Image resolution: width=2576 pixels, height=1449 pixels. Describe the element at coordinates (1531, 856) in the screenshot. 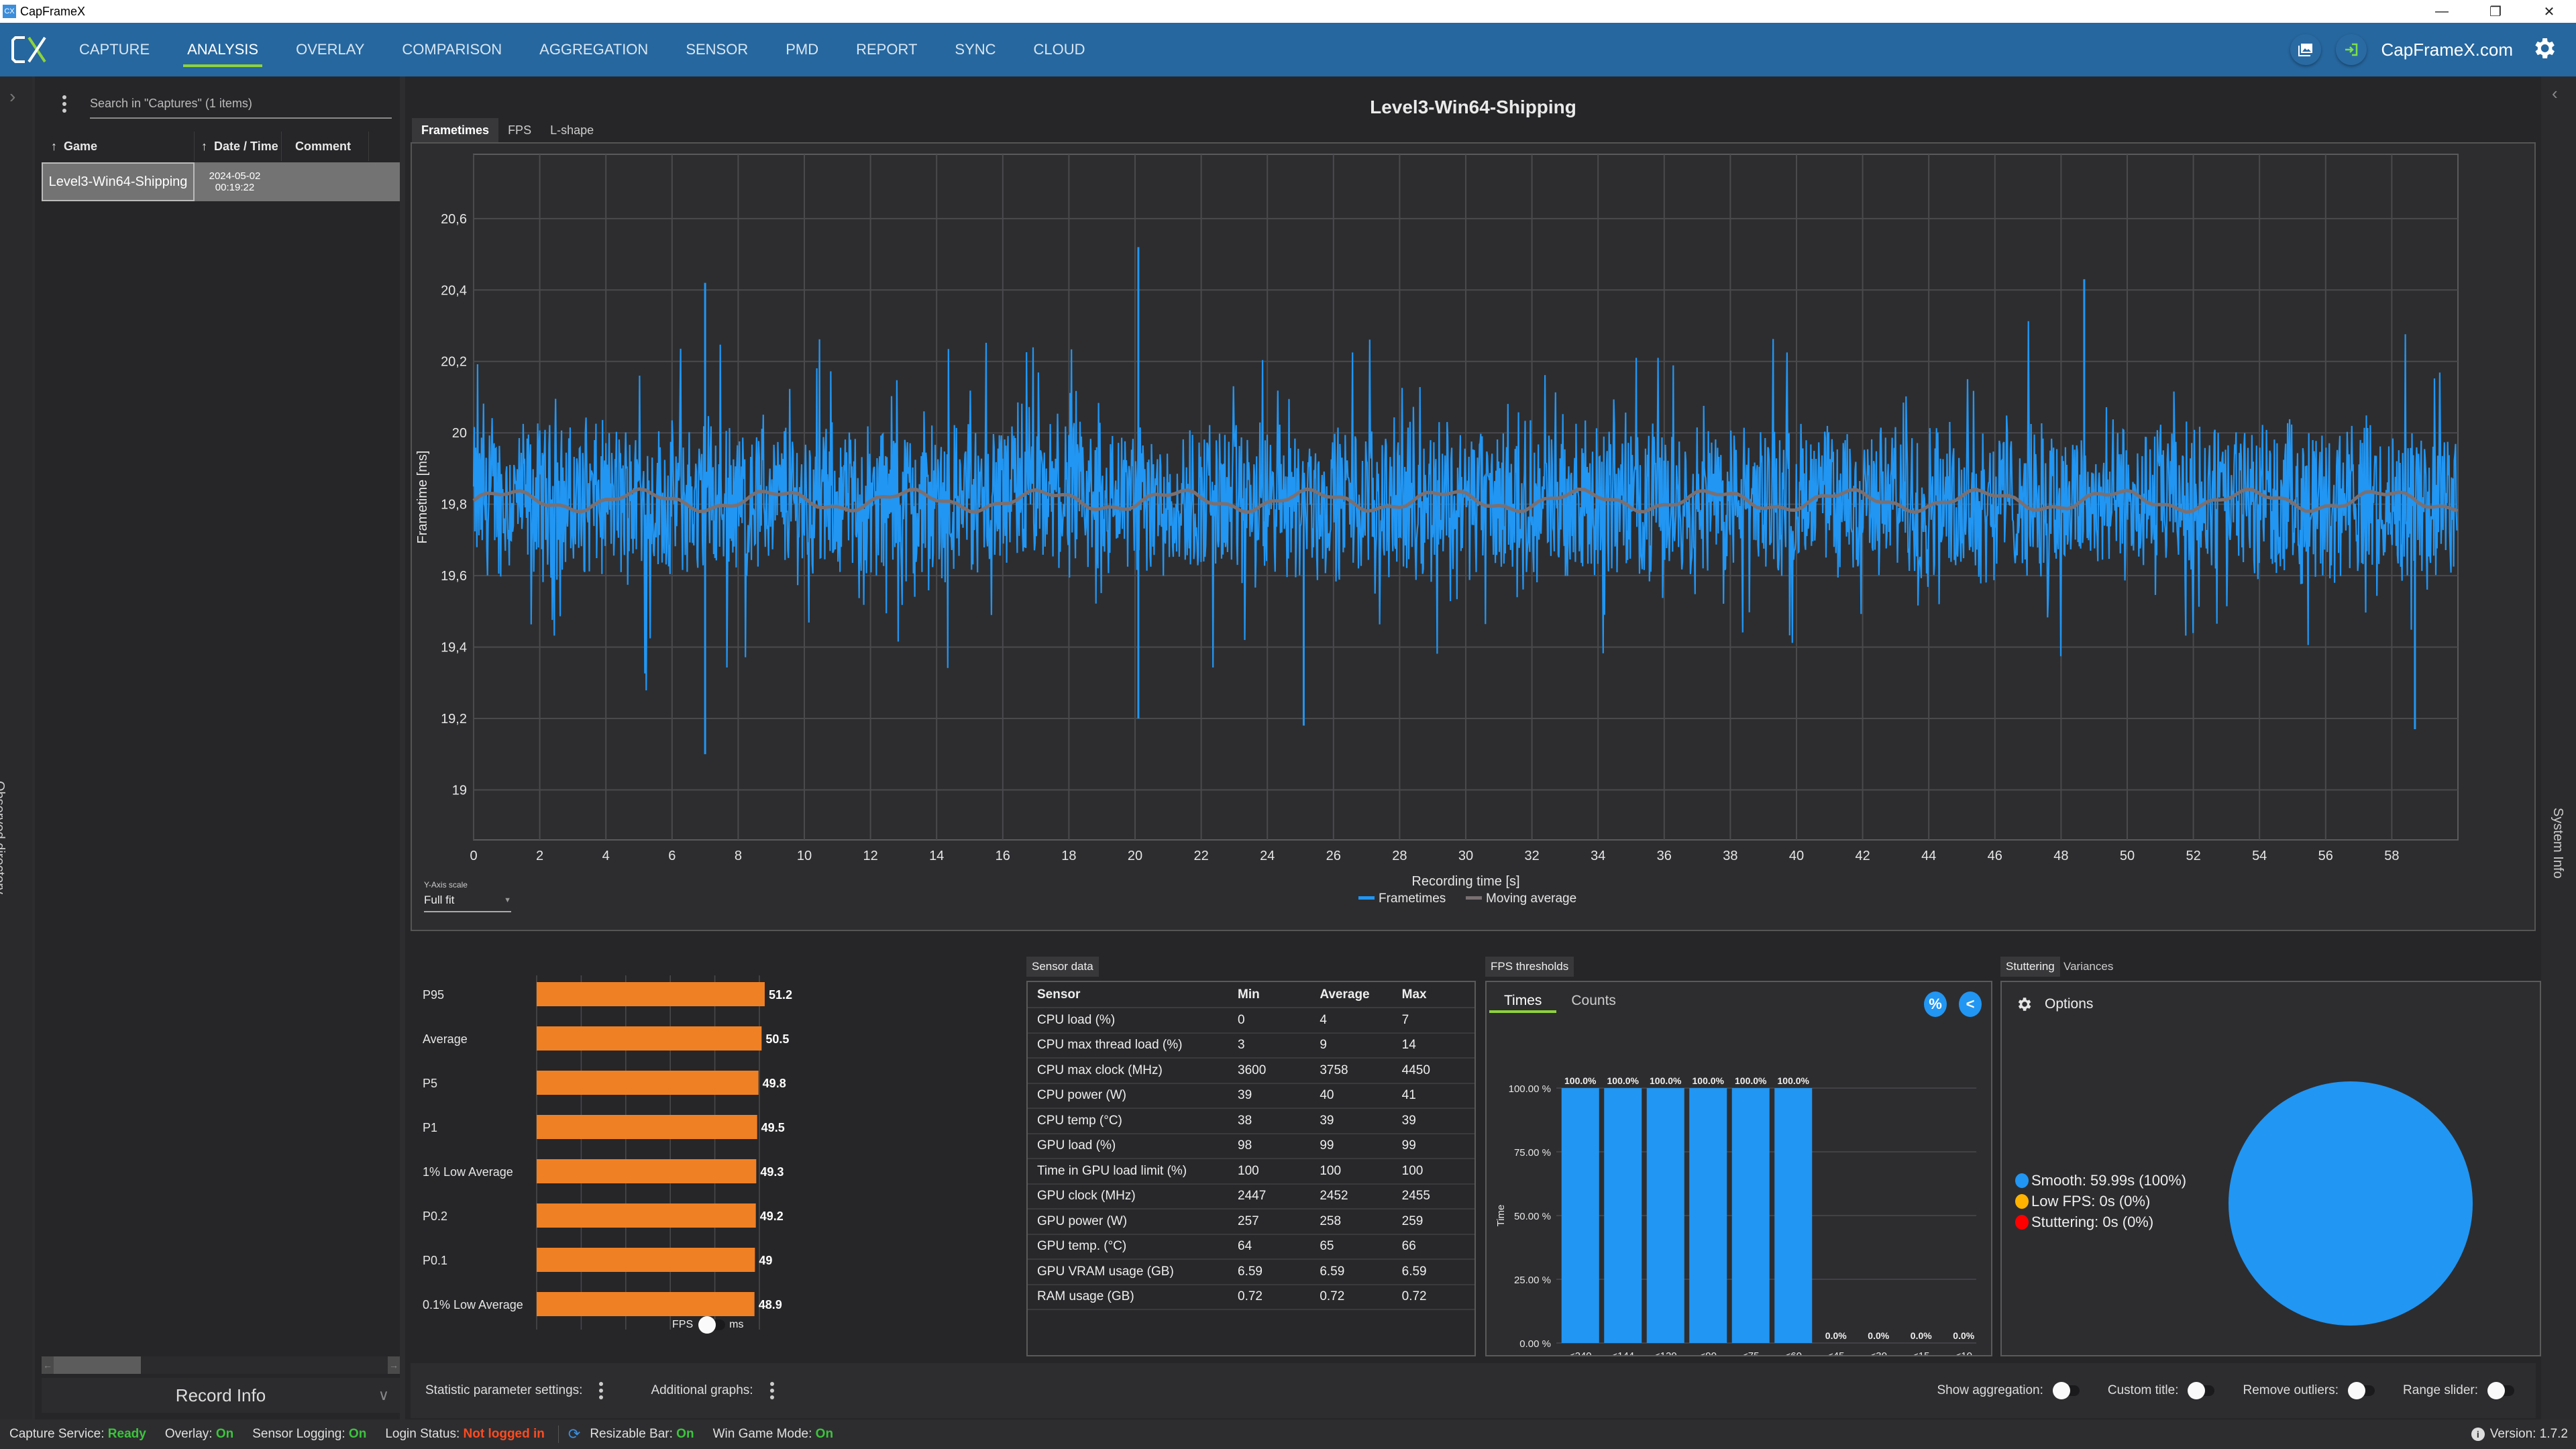

I see `x-tick-label: 32` at that location.